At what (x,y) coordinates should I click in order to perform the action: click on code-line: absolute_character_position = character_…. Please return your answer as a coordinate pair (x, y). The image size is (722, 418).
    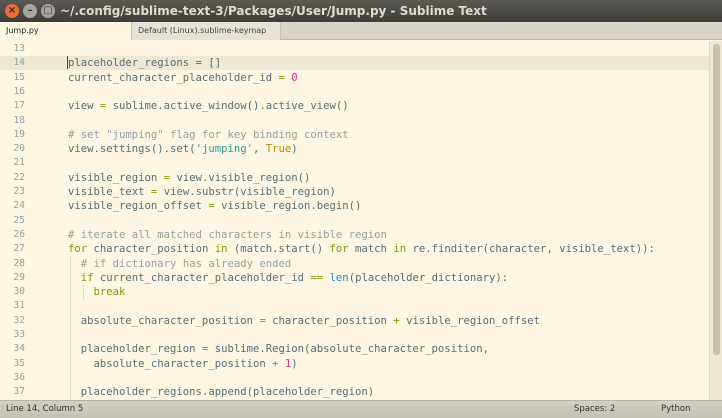
    Looking at the image, I should click on (304, 321).